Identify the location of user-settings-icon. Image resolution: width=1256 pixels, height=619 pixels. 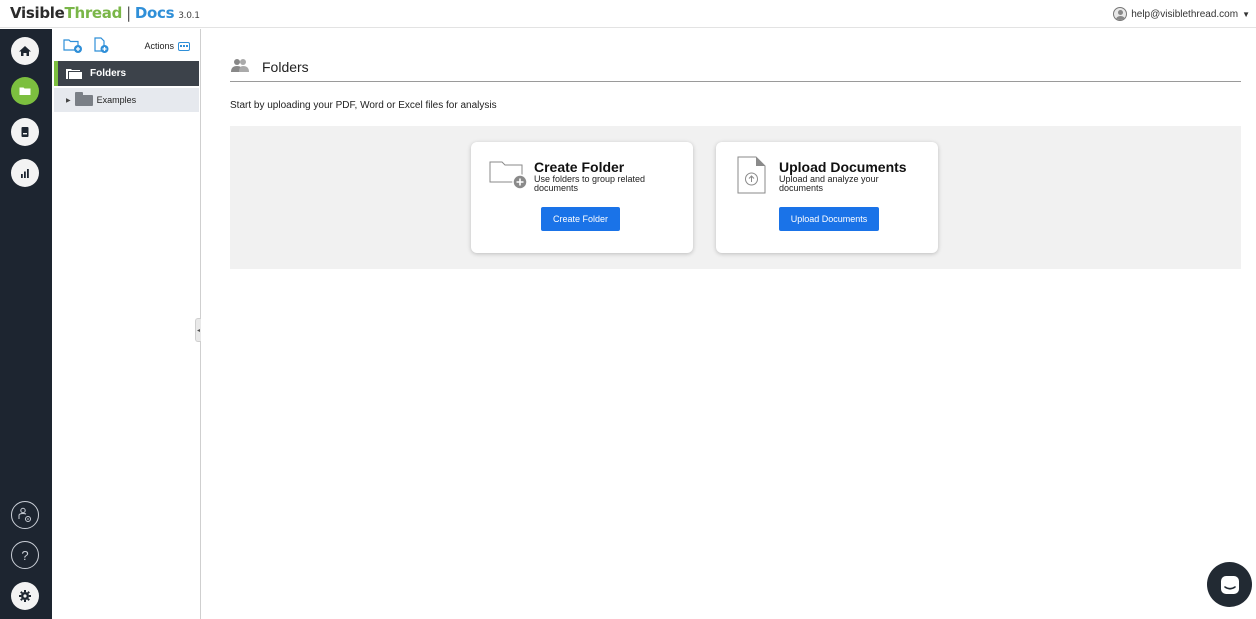
(24, 514).